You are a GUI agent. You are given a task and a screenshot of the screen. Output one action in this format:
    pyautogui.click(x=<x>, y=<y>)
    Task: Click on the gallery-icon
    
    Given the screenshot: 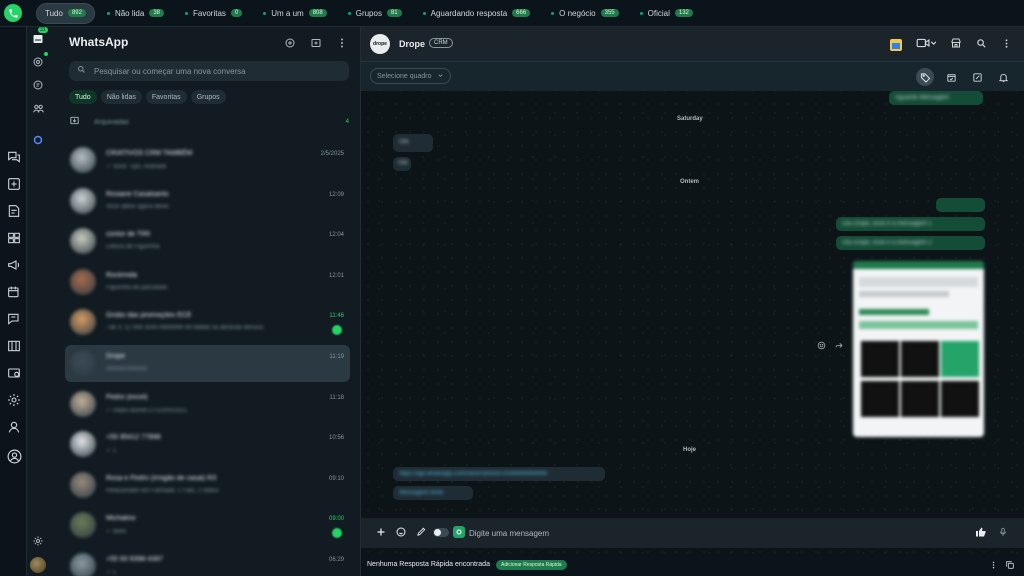 What is the action you would take?
    pyautogui.click(x=14, y=238)
    